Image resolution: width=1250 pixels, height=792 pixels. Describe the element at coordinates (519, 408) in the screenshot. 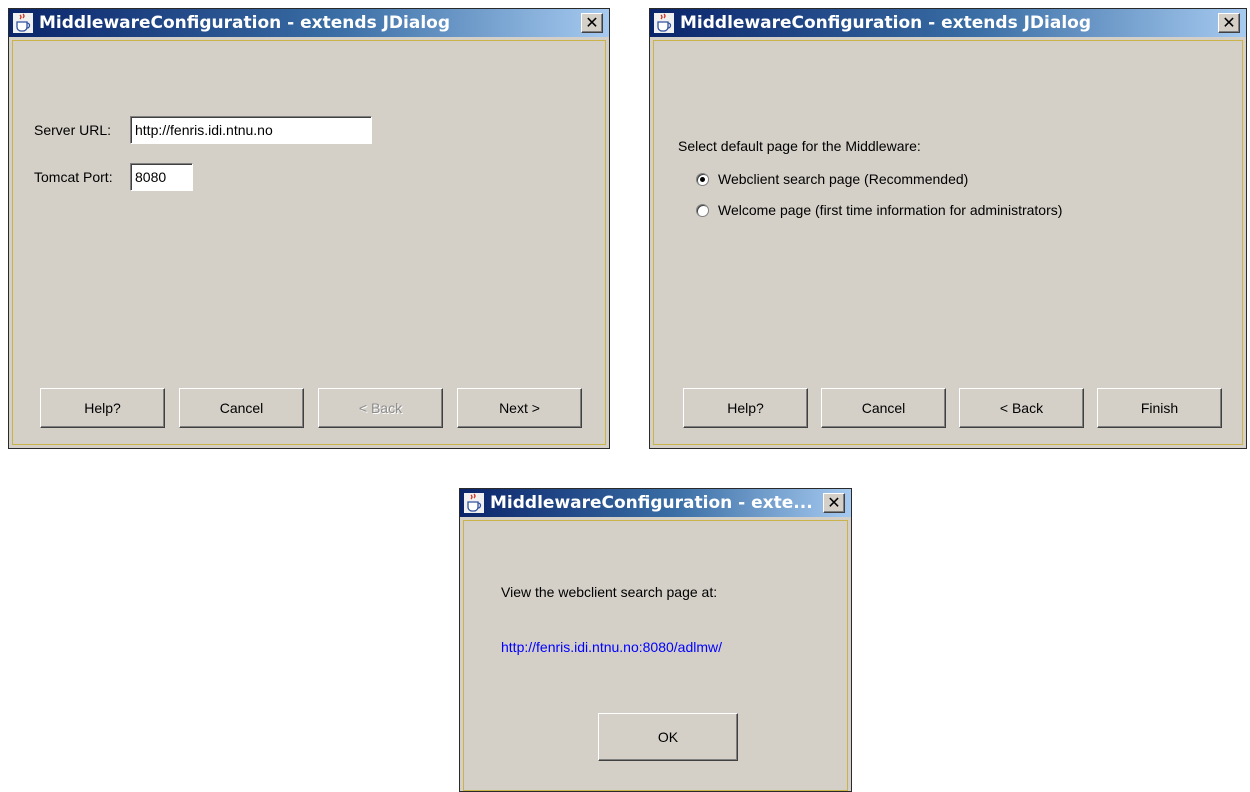

I see `next-button: Next >` at that location.